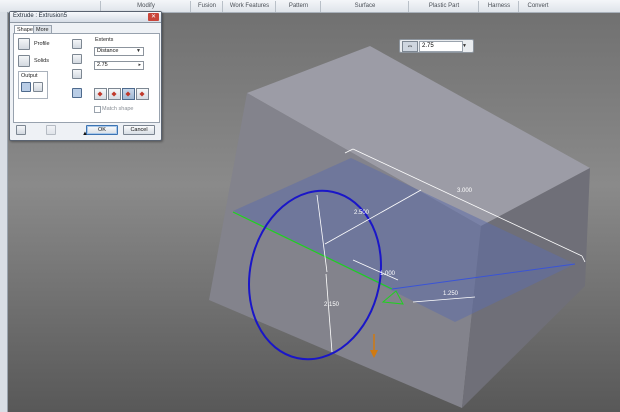  Describe the element at coordinates (77, 44) in the screenshot. I see `join-icon` at that location.